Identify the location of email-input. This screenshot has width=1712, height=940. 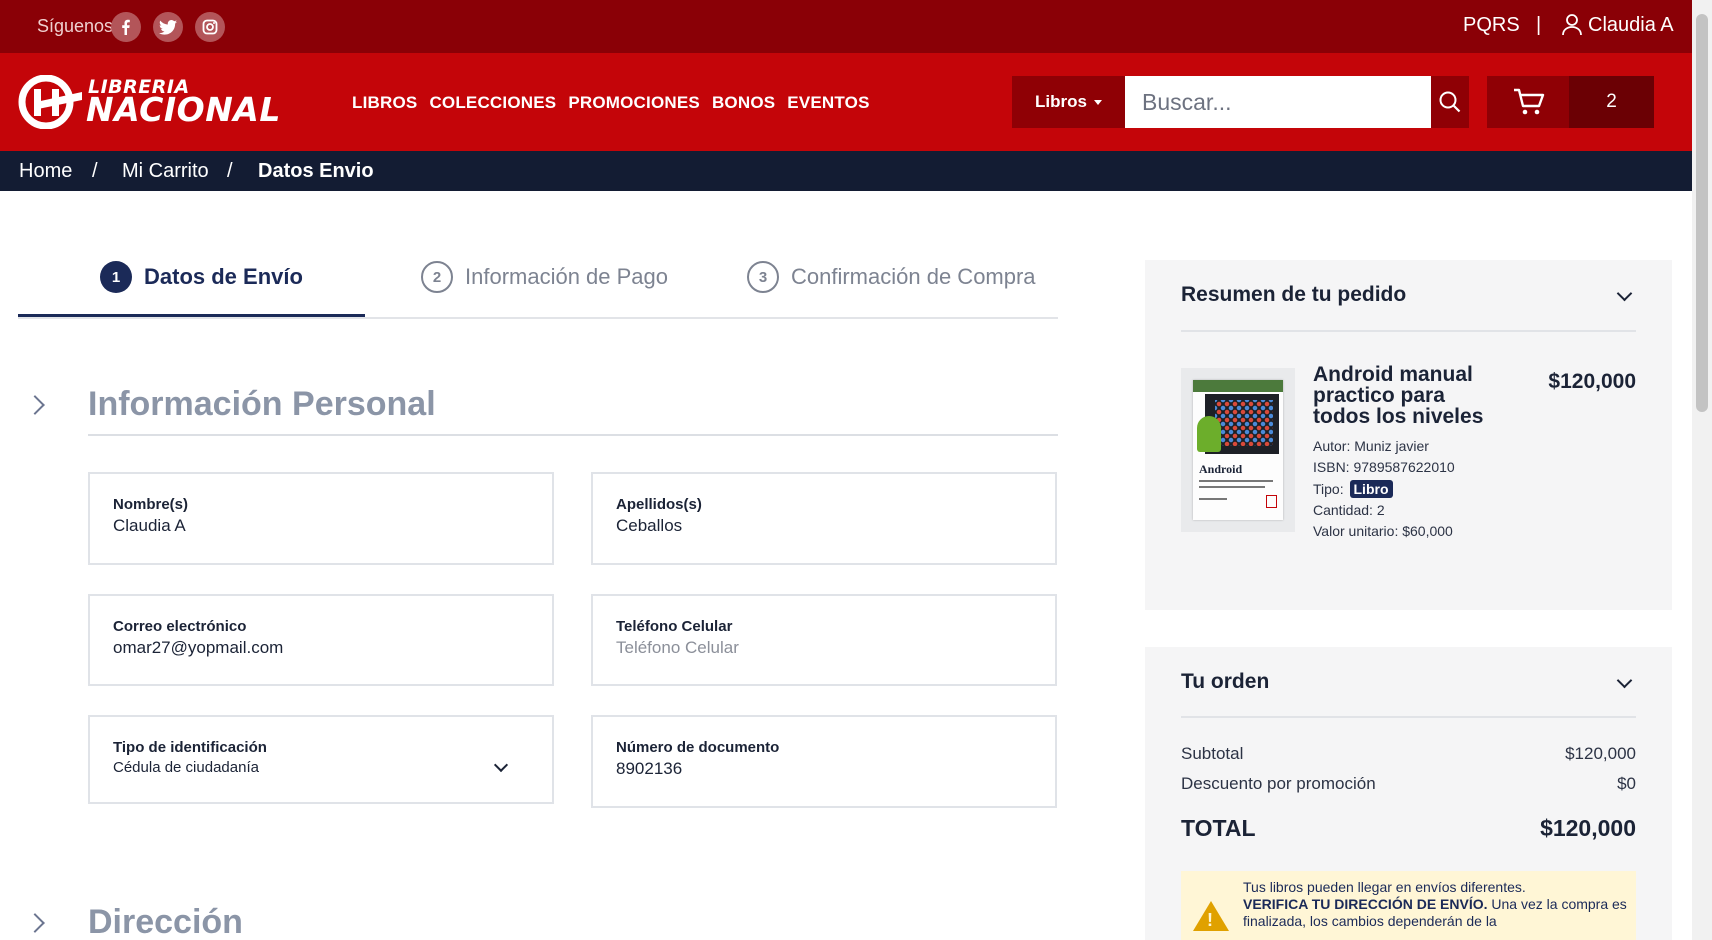
(313, 648).